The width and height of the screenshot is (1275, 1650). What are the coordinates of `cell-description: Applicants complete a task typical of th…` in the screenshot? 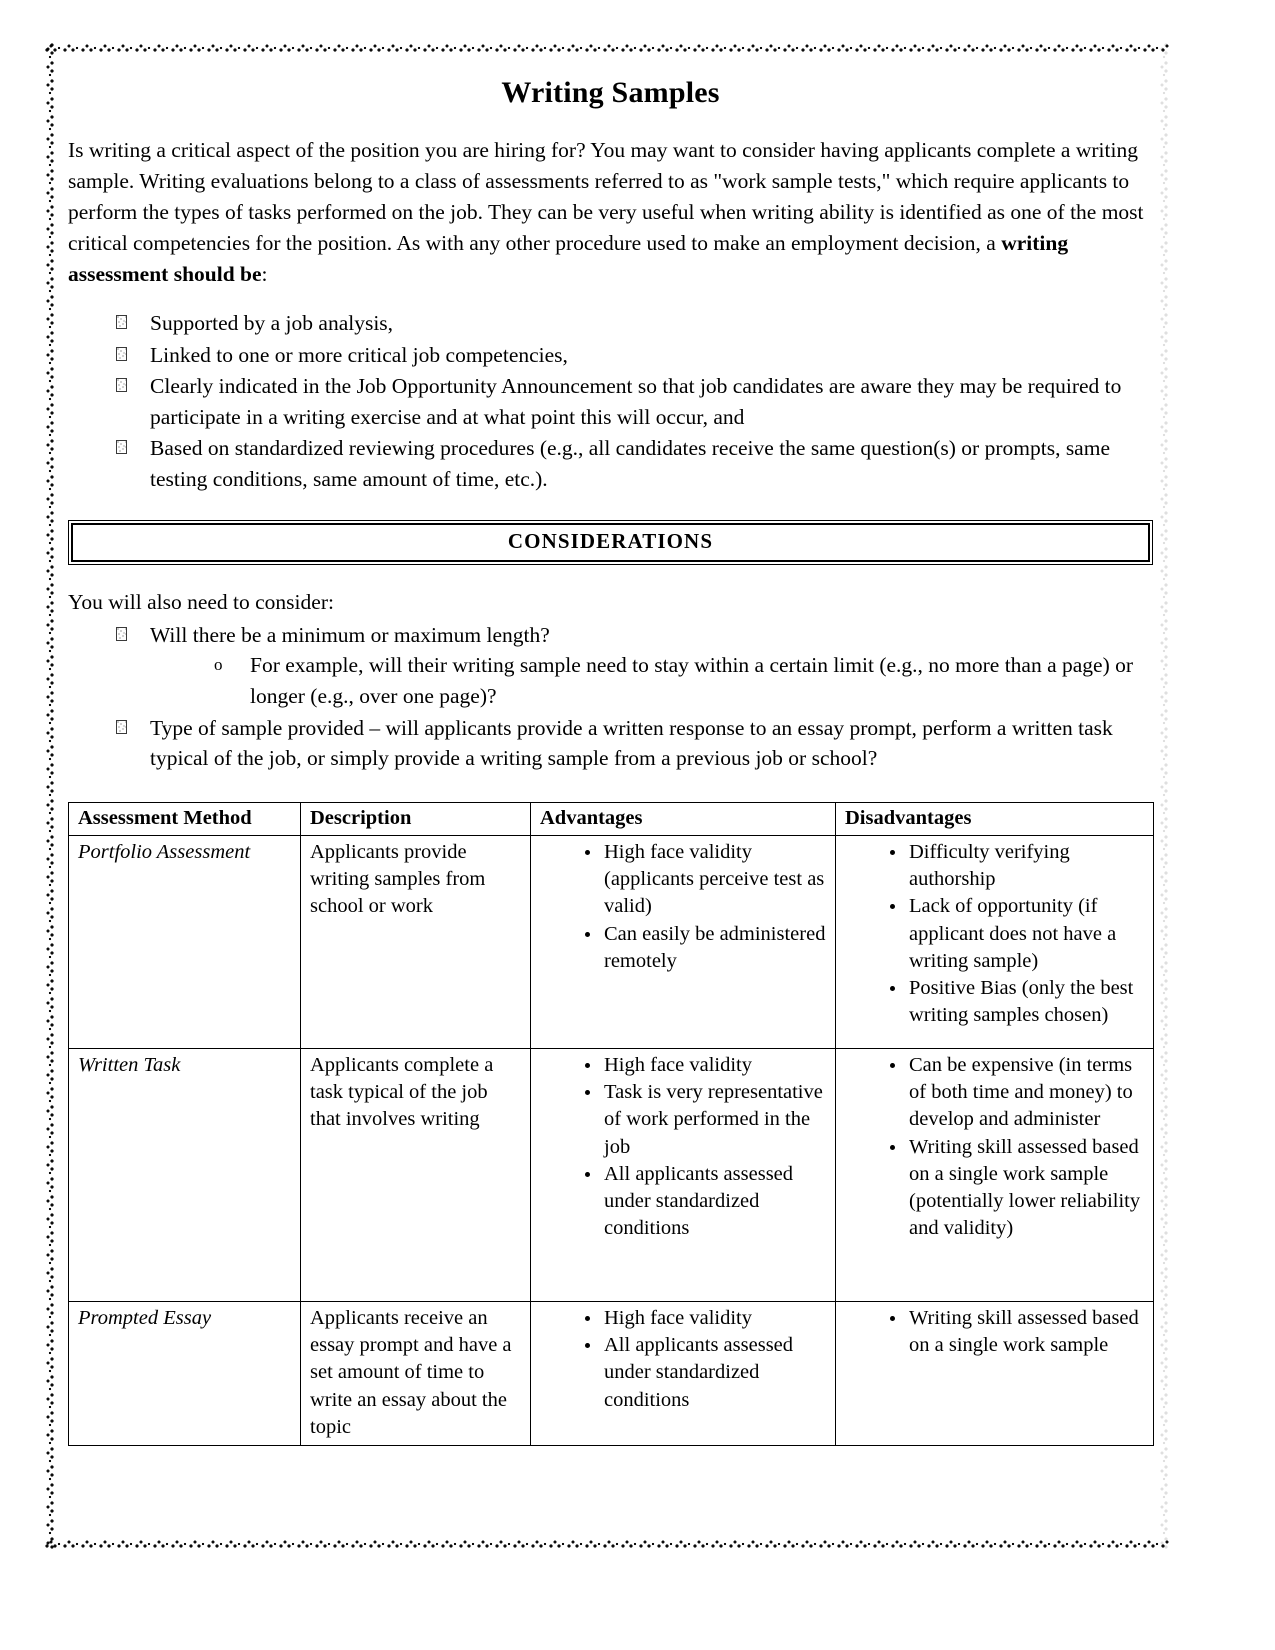 It's located at (415, 1174).